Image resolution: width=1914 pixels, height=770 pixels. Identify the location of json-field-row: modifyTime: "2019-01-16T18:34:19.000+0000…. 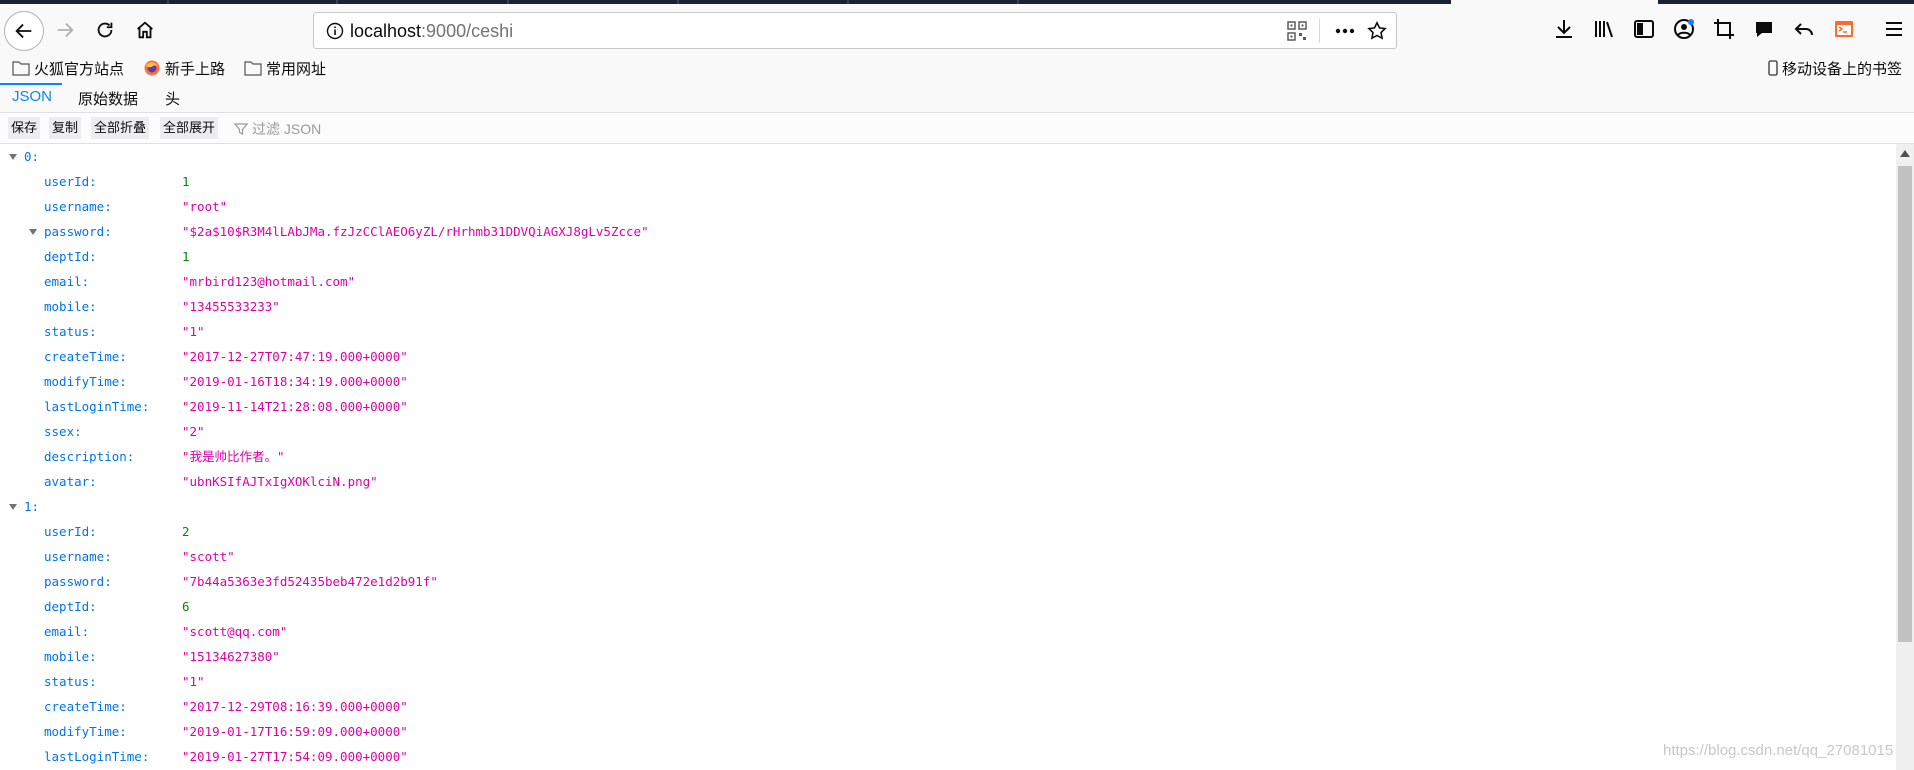
(948, 381).